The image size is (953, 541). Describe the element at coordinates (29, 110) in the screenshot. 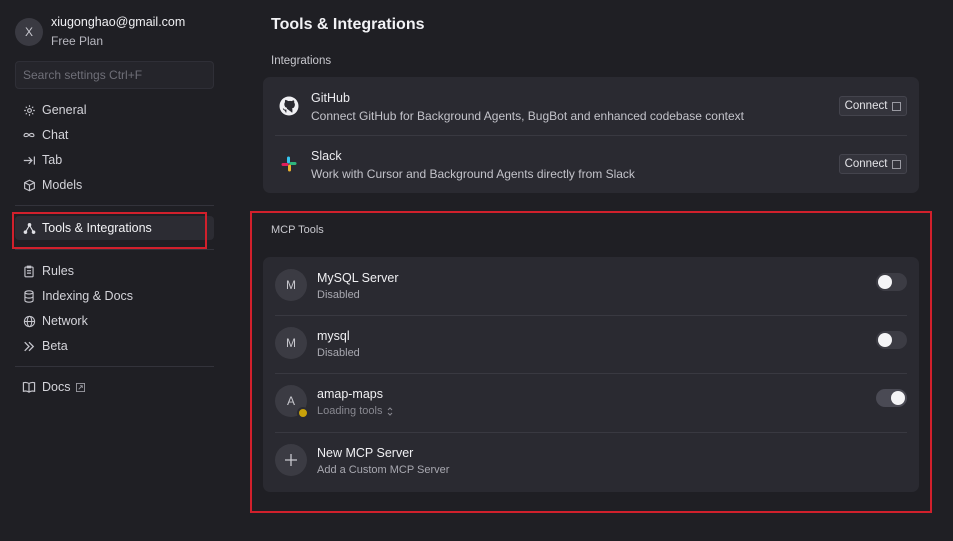

I see `gear-icon` at that location.